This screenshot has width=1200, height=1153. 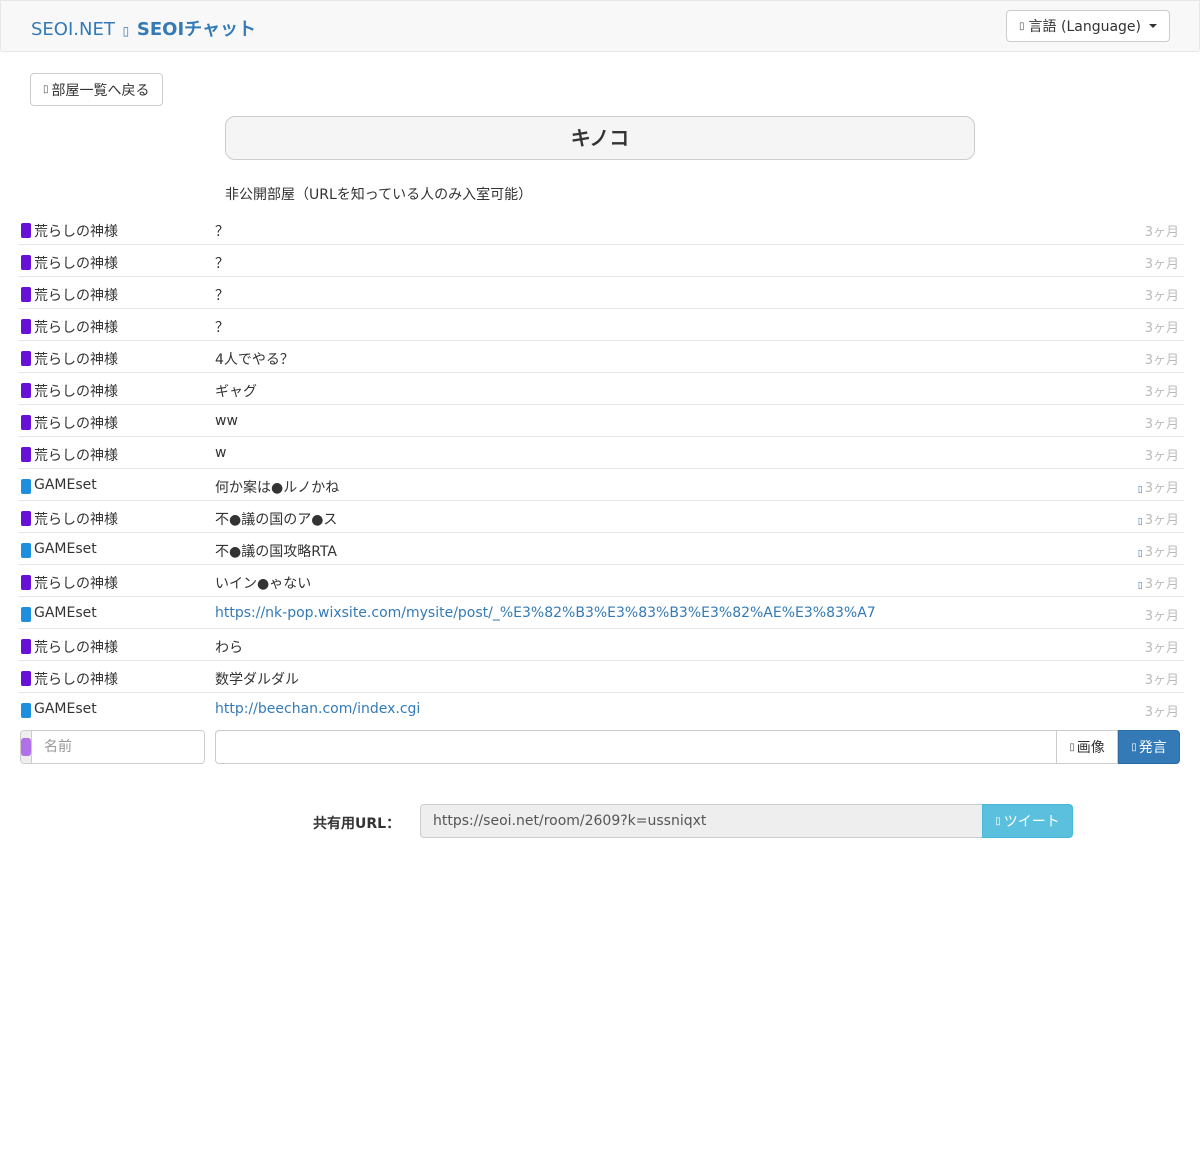 I want to click on back-to-rooms-button: ▯ 部屋一覧へ戻る, so click(x=96, y=89).